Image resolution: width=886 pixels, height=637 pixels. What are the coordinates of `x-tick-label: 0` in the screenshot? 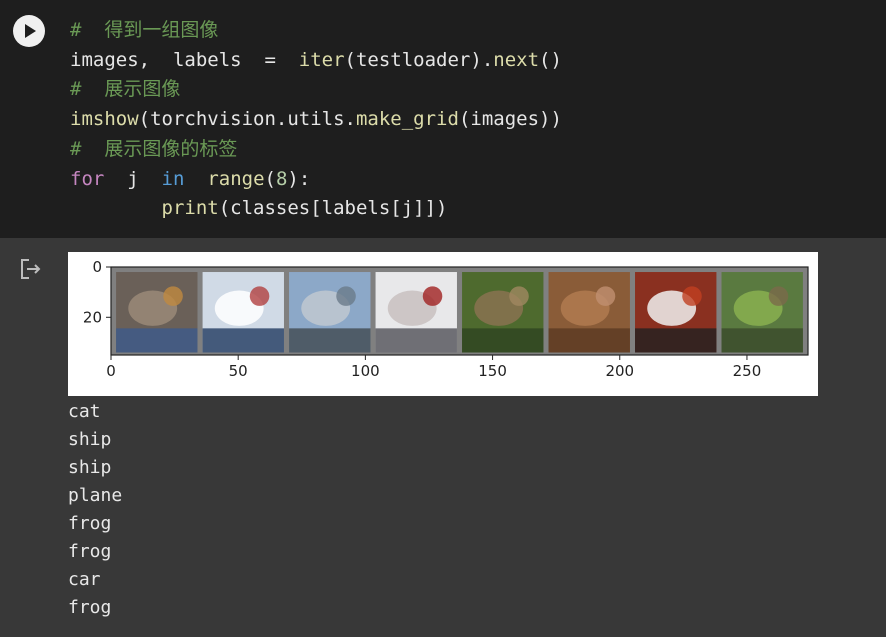 It's located at (111, 371).